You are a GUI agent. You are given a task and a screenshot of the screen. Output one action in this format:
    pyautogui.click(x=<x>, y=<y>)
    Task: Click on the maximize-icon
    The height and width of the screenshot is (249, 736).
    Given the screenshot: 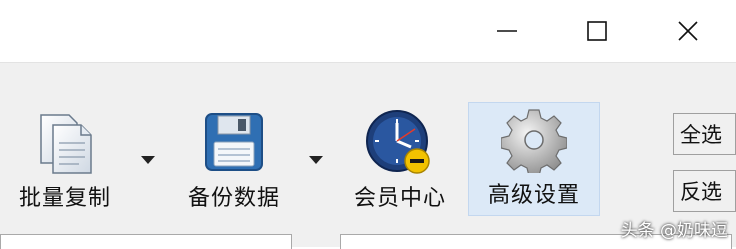 What is the action you would take?
    pyautogui.click(x=597, y=31)
    